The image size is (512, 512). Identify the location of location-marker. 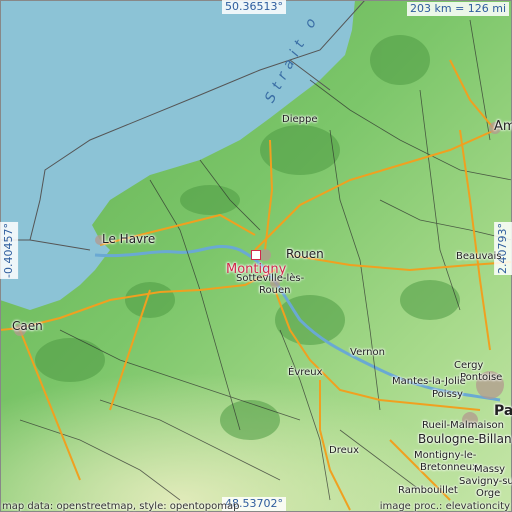
(256, 255).